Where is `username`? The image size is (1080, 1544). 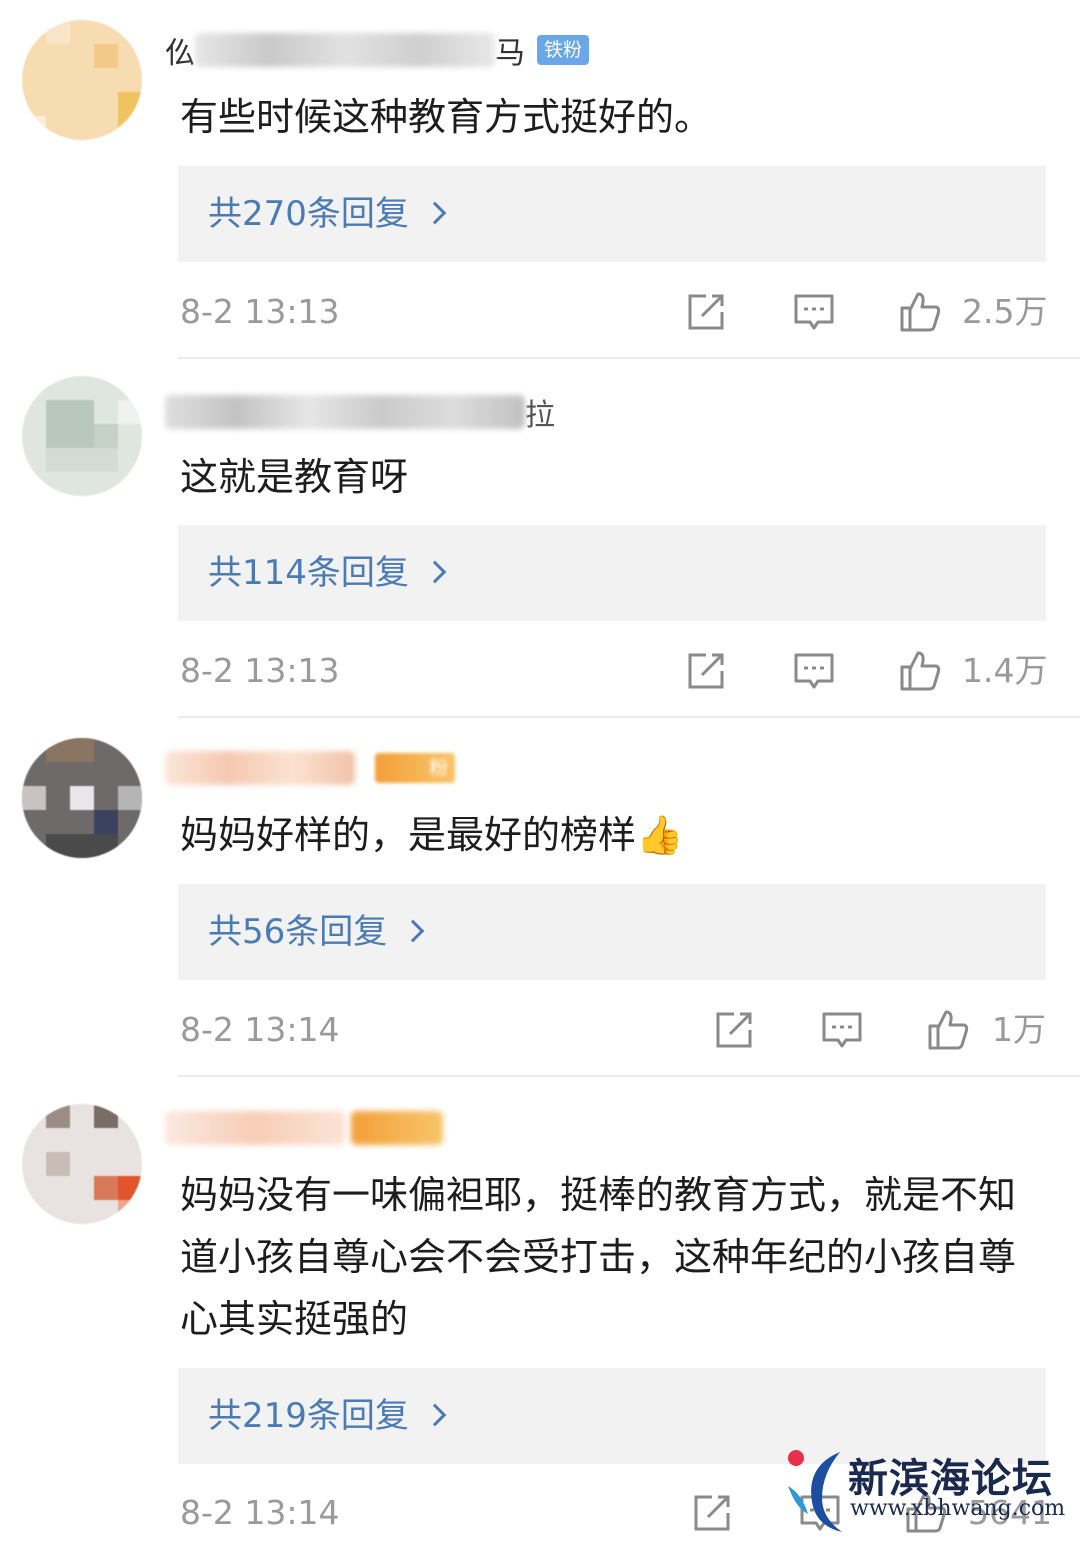 username is located at coordinates (304, 1128).